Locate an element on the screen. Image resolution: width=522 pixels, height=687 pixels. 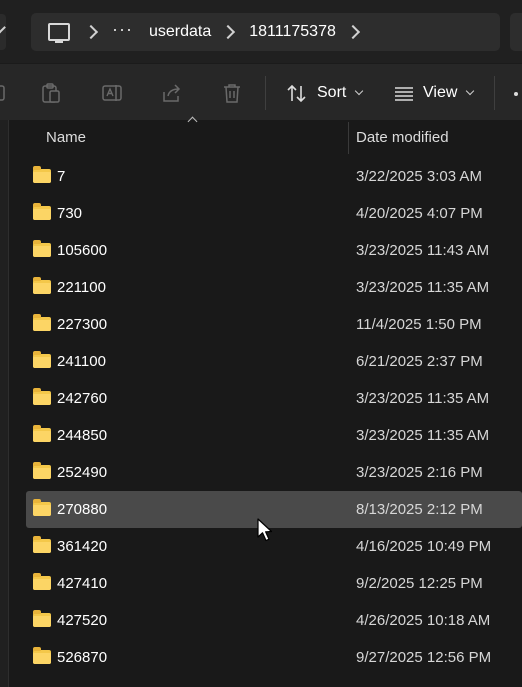
file-date-modified: 4/20/2025 4:07 PM is located at coordinates (419, 213).